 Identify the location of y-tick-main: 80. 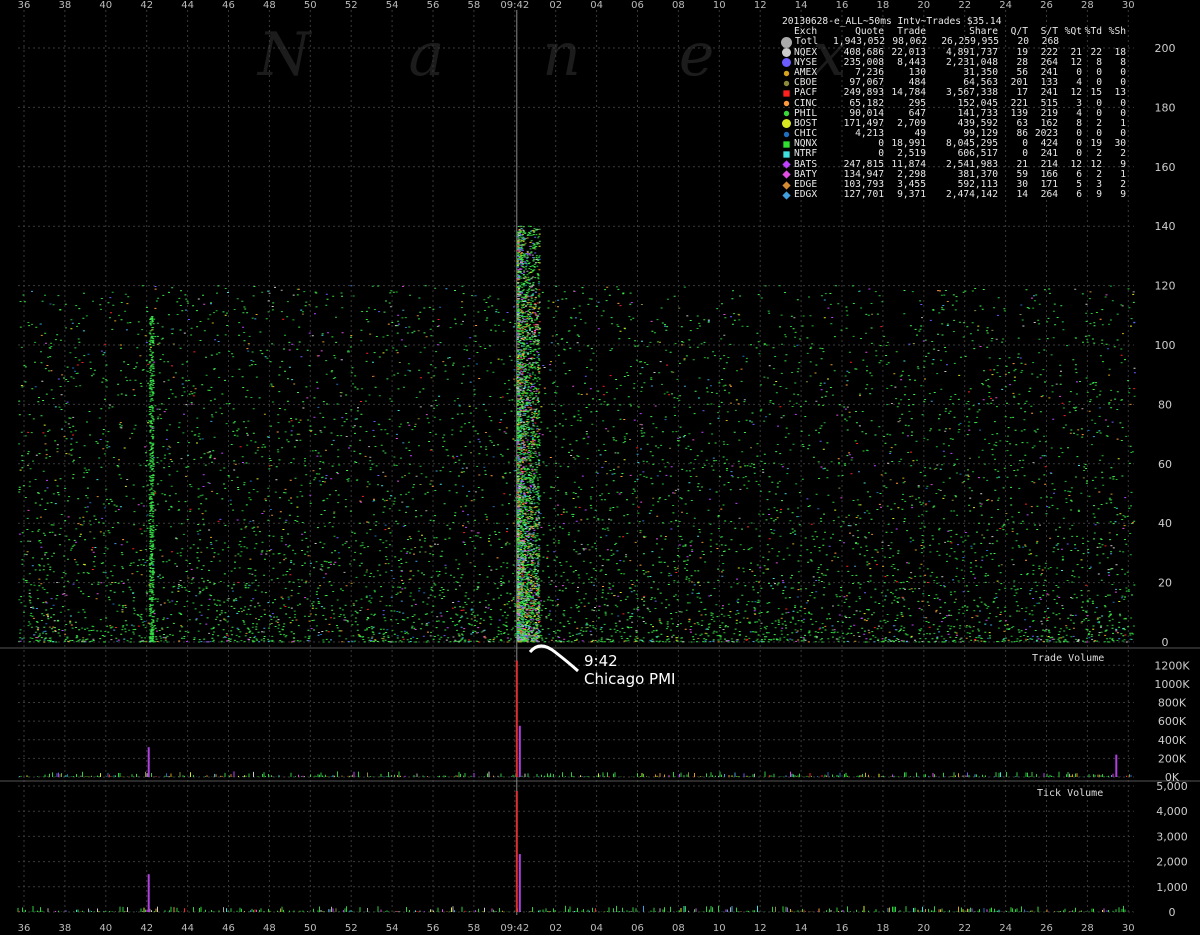
(1165, 404).